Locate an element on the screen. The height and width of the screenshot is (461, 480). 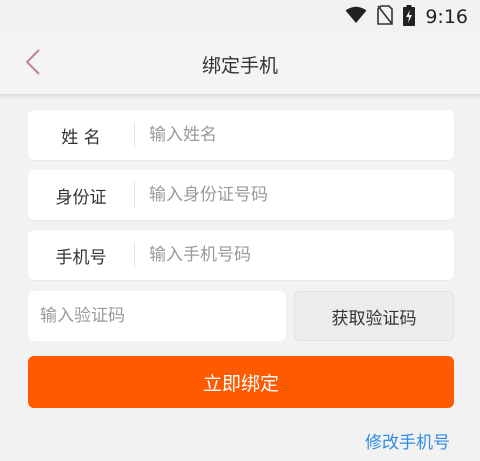
id-card-label: 身份证 is located at coordinates (81, 197).